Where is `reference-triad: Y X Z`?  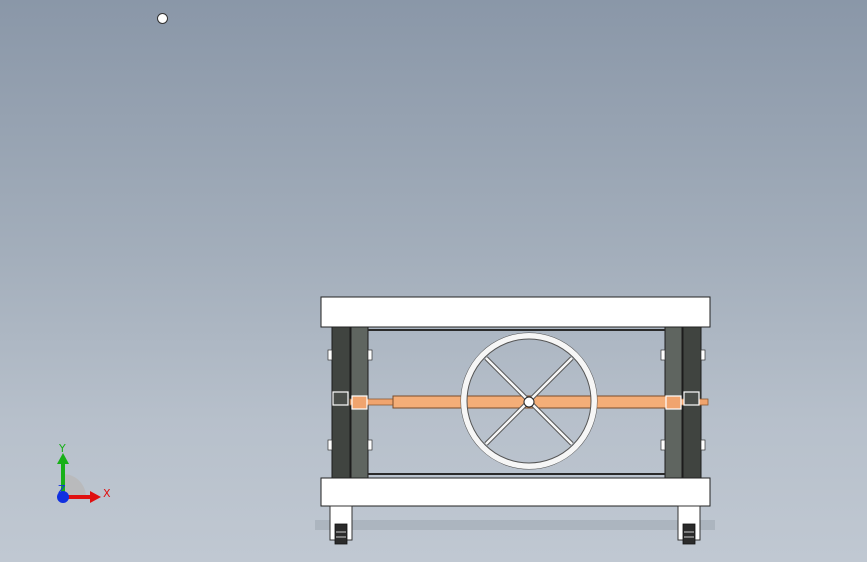
reference-triad: Y X Z is located at coordinates (84, 472).